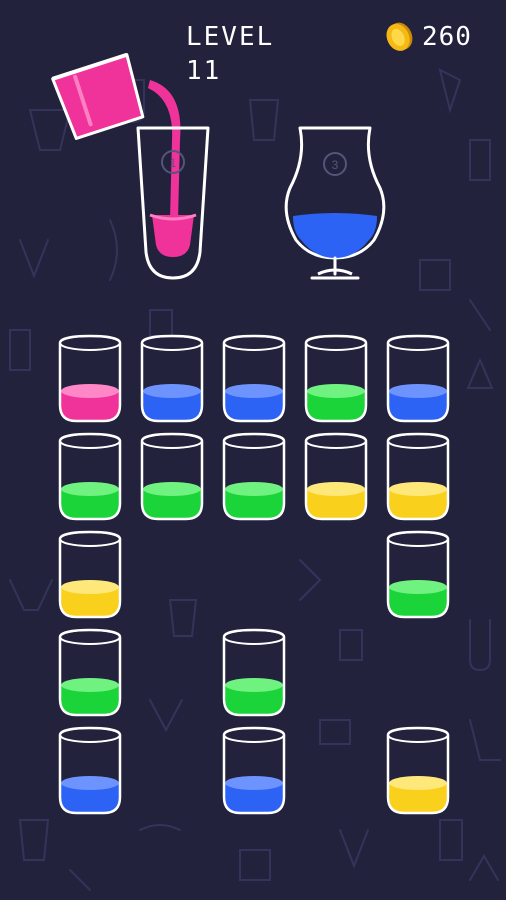 The image size is (506, 900). I want to click on cup-yellow-r2c5, so click(418, 477).